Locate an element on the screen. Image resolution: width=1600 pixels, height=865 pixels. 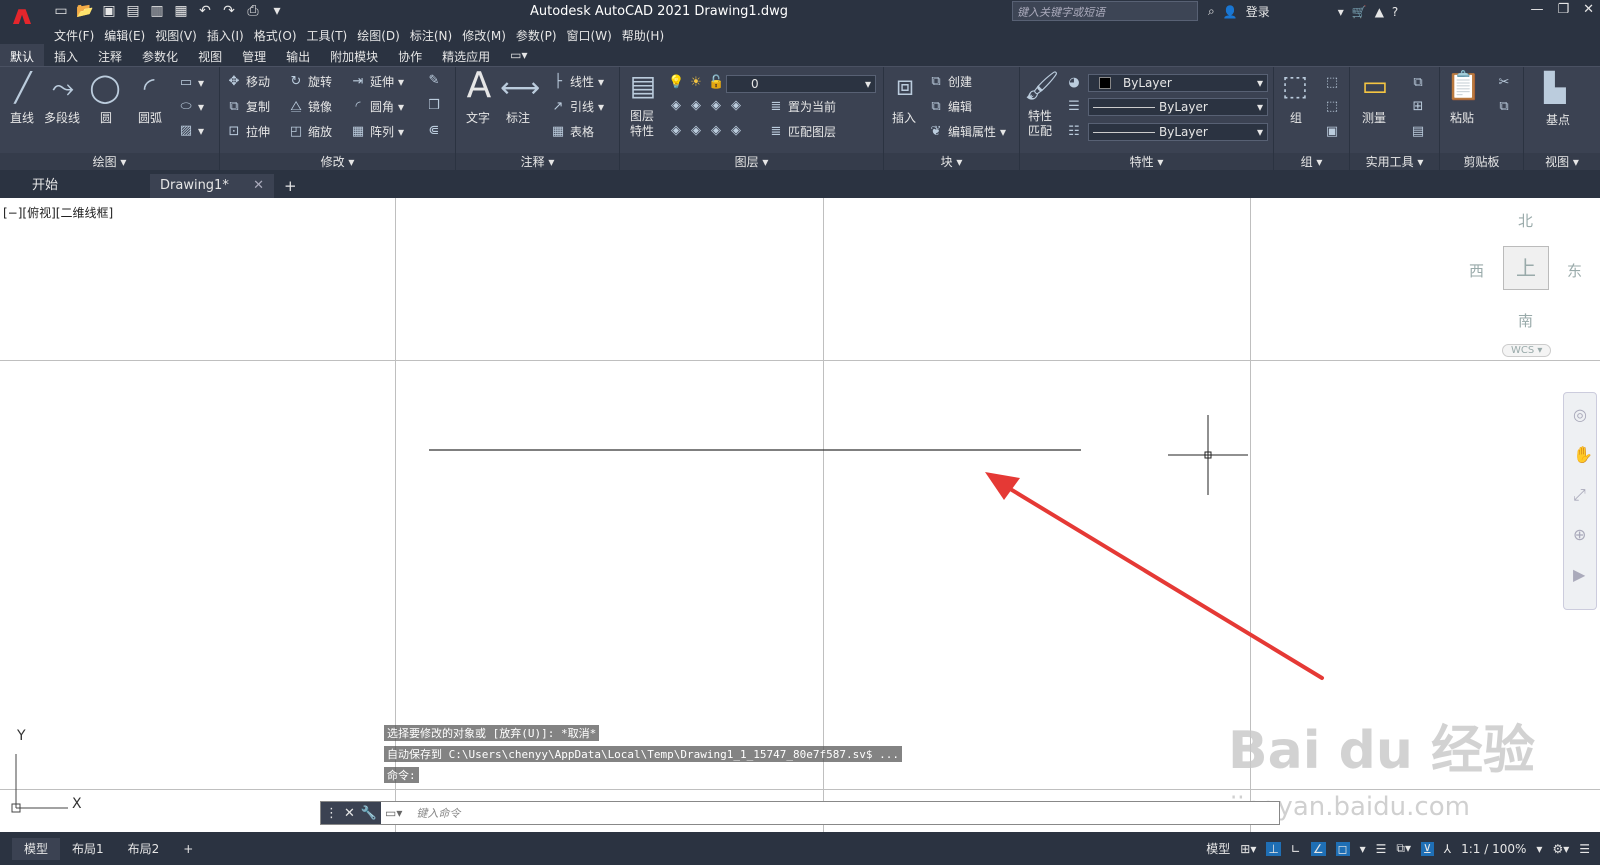
linetype-dropdown: ByLayer ▾ is located at coordinates (1178, 107).